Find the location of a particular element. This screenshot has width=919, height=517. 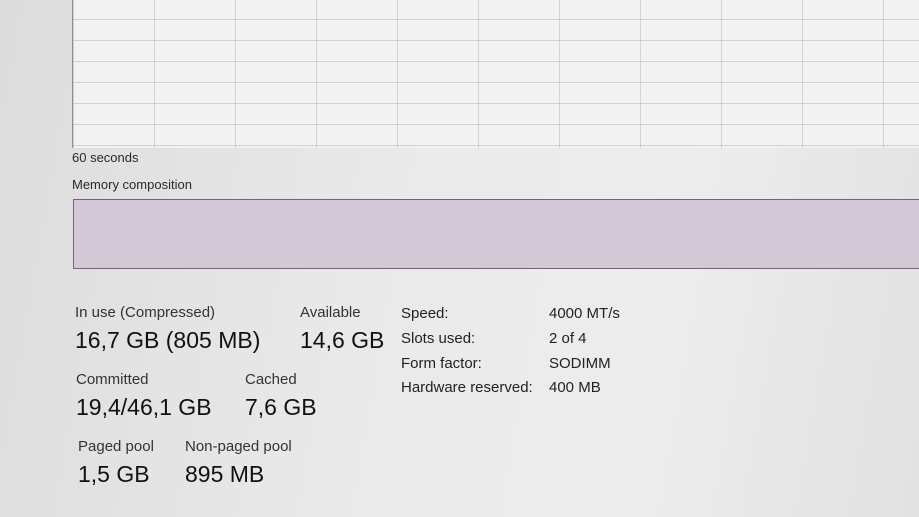

stat-cached: Cached 7,6 GB is located at coordinates (281, 396).